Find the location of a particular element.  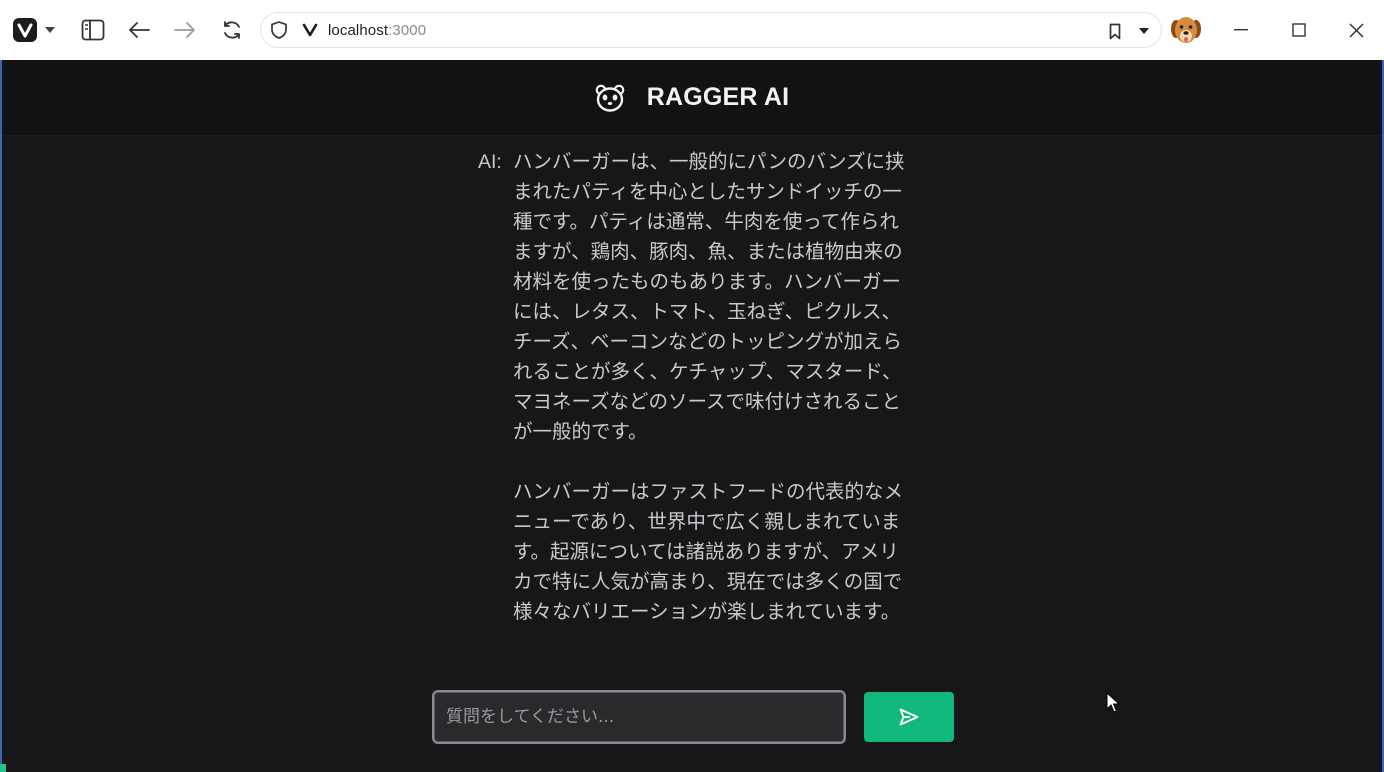

app-title: RAGGER AI is located at coordinates (718, 97).